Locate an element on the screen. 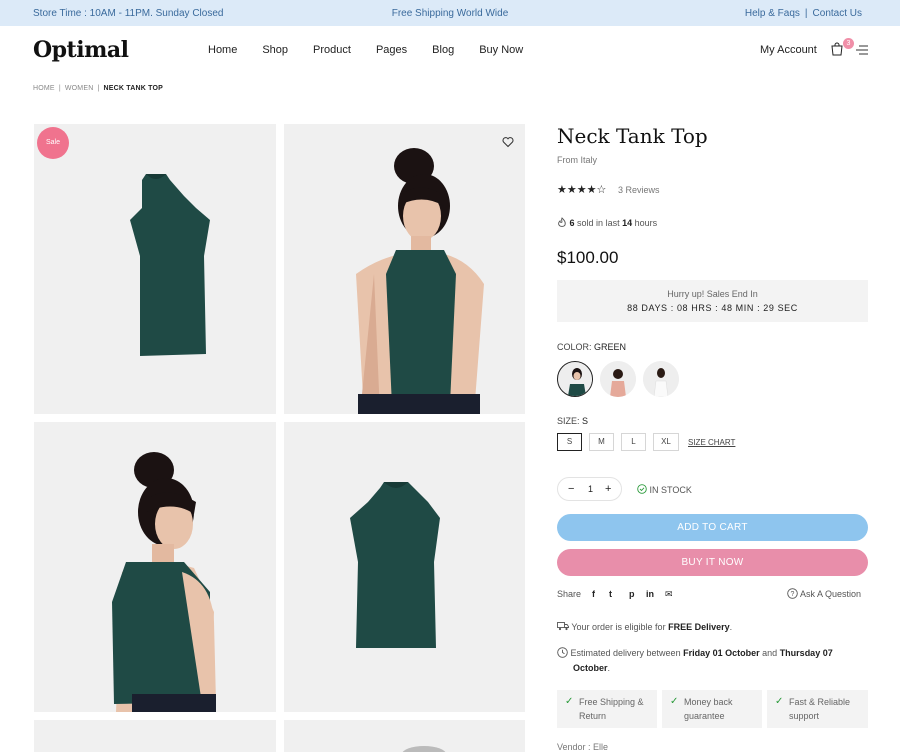  breadcrumb-women: WOMEN is located at coordinates (79, 88).